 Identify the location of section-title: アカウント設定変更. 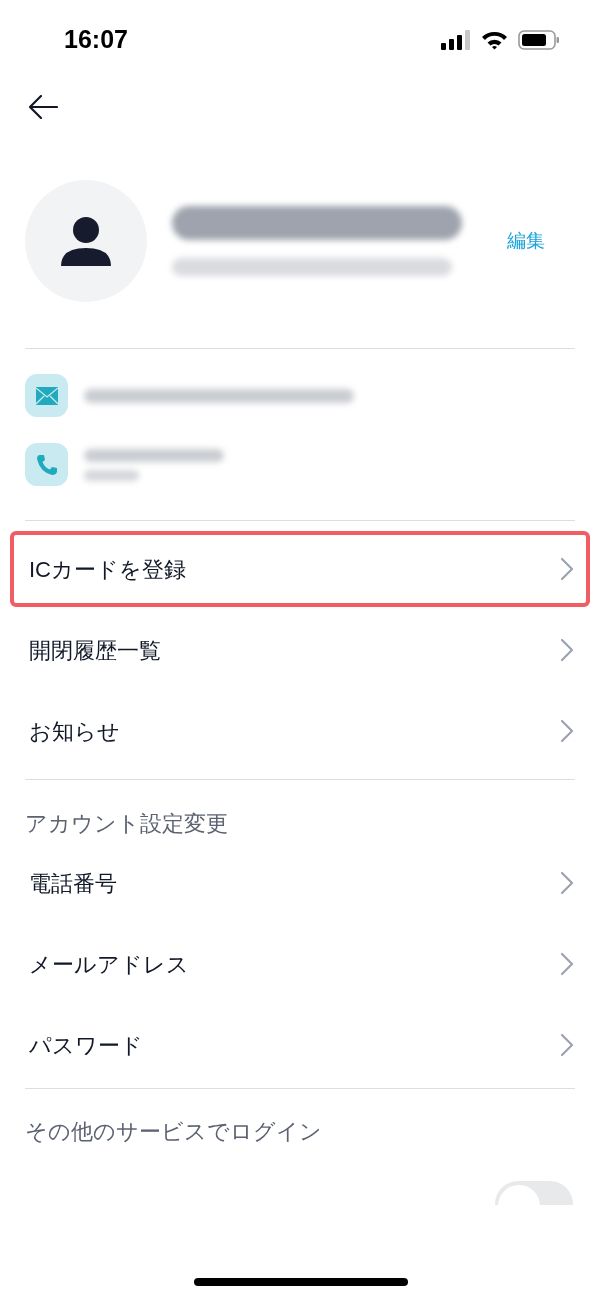
(126, 823).